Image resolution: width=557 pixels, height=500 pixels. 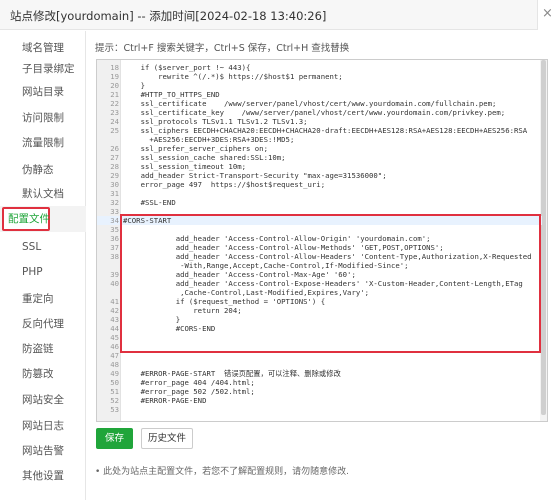 I want to click on sidebar-item-php: PHP, so click(x=42, y=272).